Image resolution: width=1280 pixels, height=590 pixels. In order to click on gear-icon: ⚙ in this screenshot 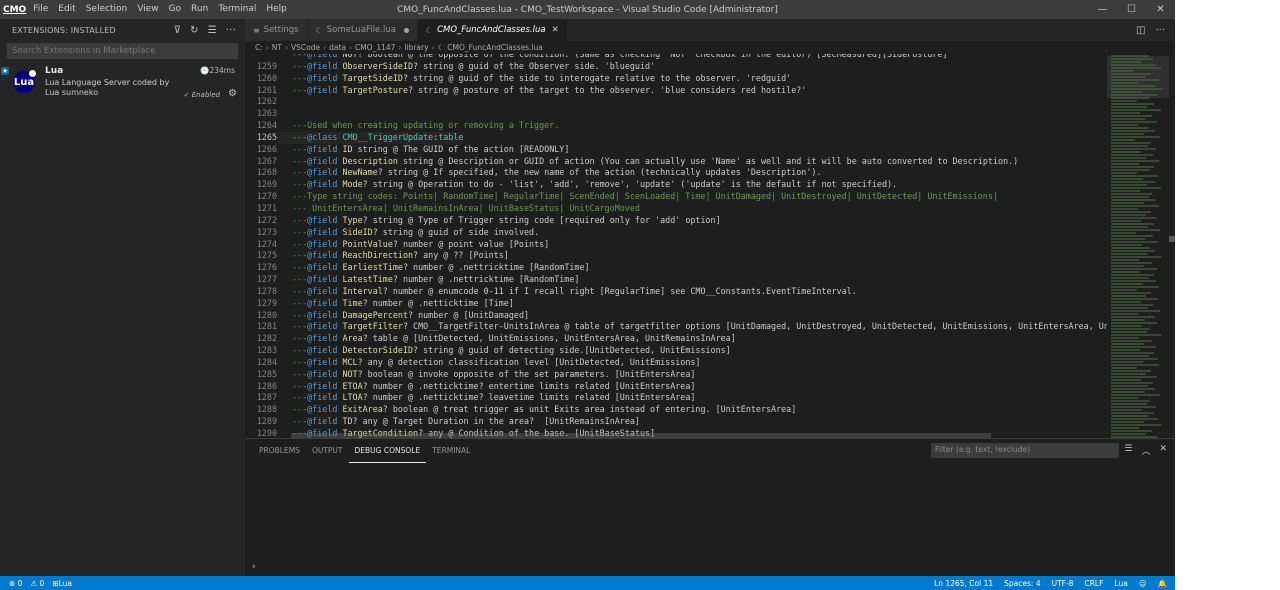, I will do `click(232, 93)`.